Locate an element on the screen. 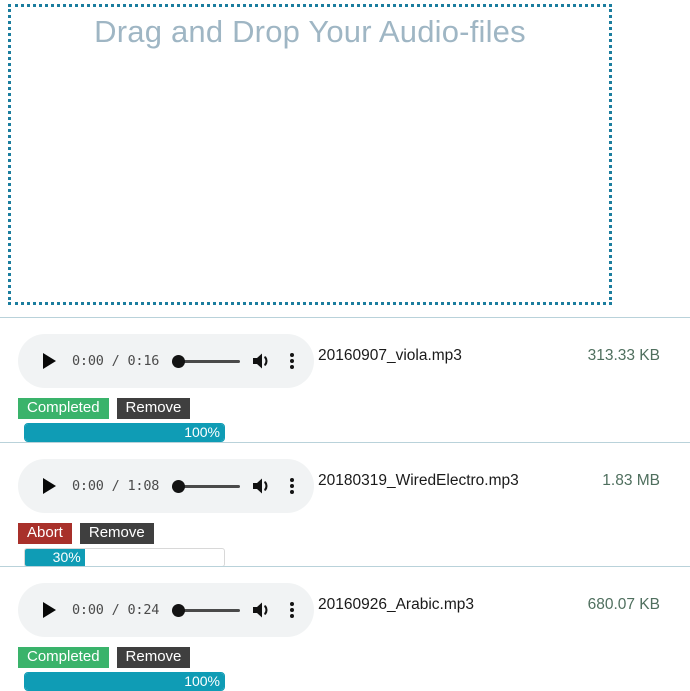  upload-progress-fill: 30% is located at coordinates (55, 557).